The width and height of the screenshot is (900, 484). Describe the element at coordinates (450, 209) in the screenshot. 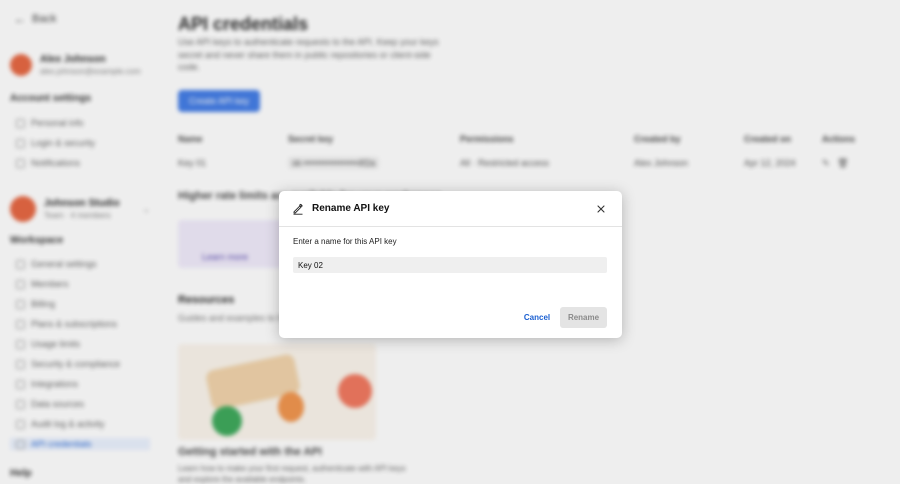

I see `dialog-header: Rename API key` at that location.